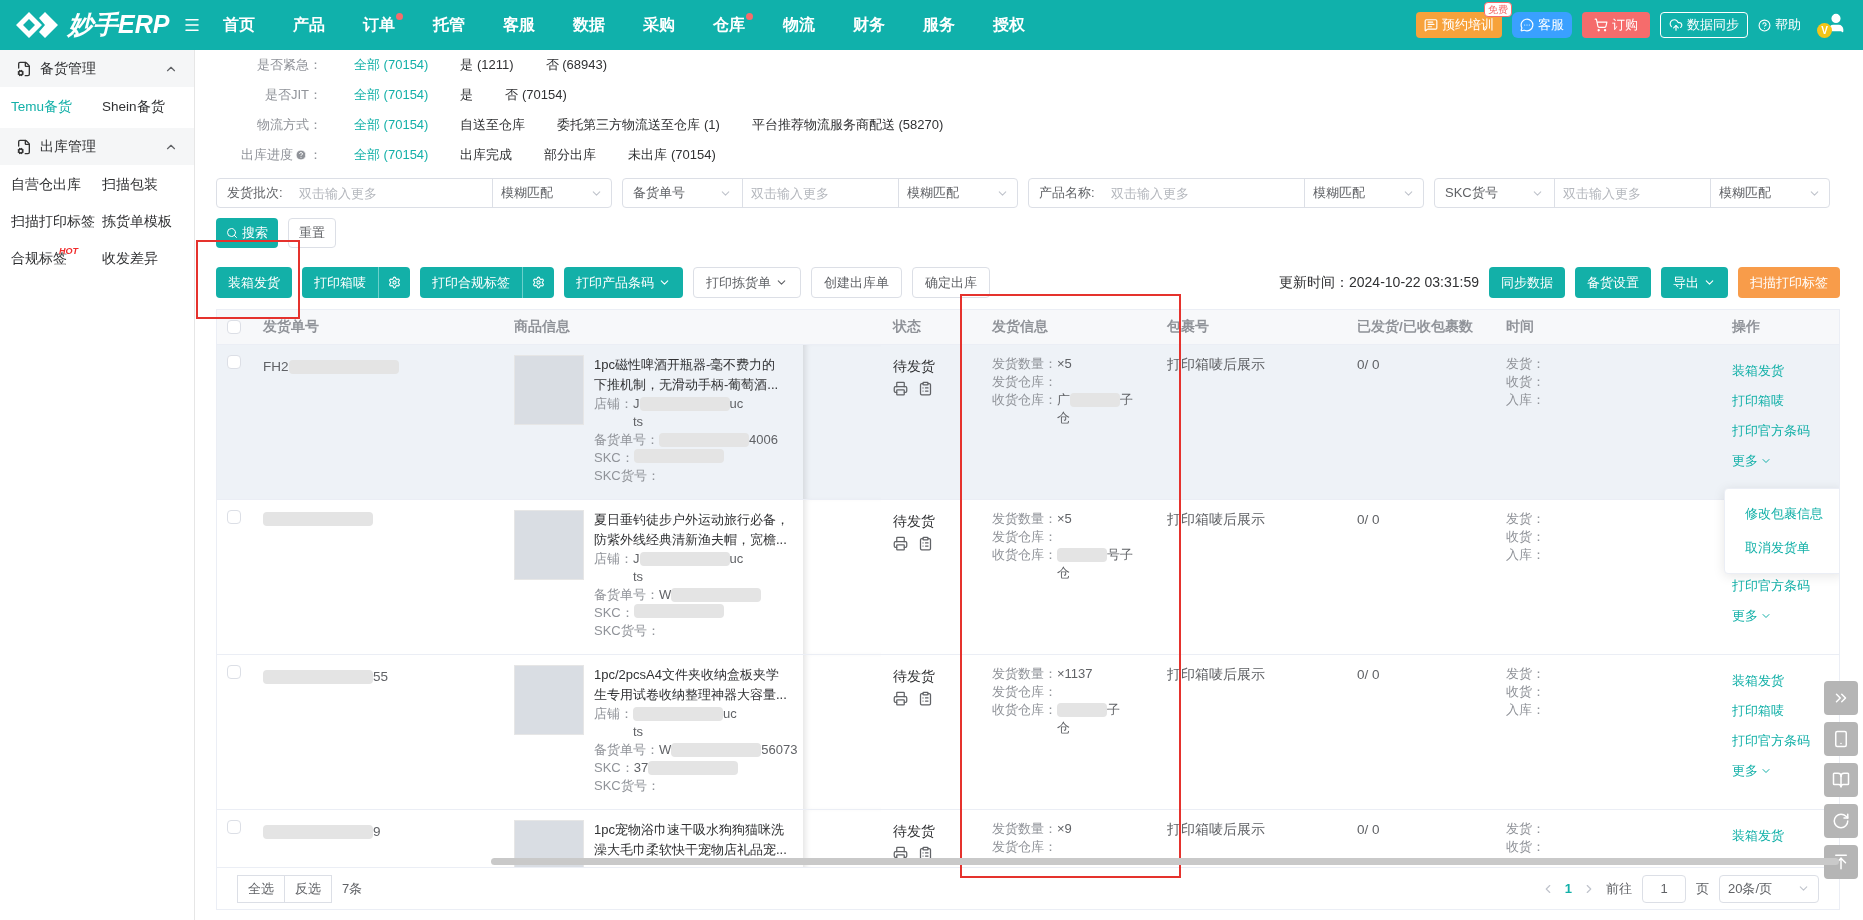  Describe the element at coordinates (53, 222) in the screenshot. I see `sidebar-item: 扫描打印标签` at that location.